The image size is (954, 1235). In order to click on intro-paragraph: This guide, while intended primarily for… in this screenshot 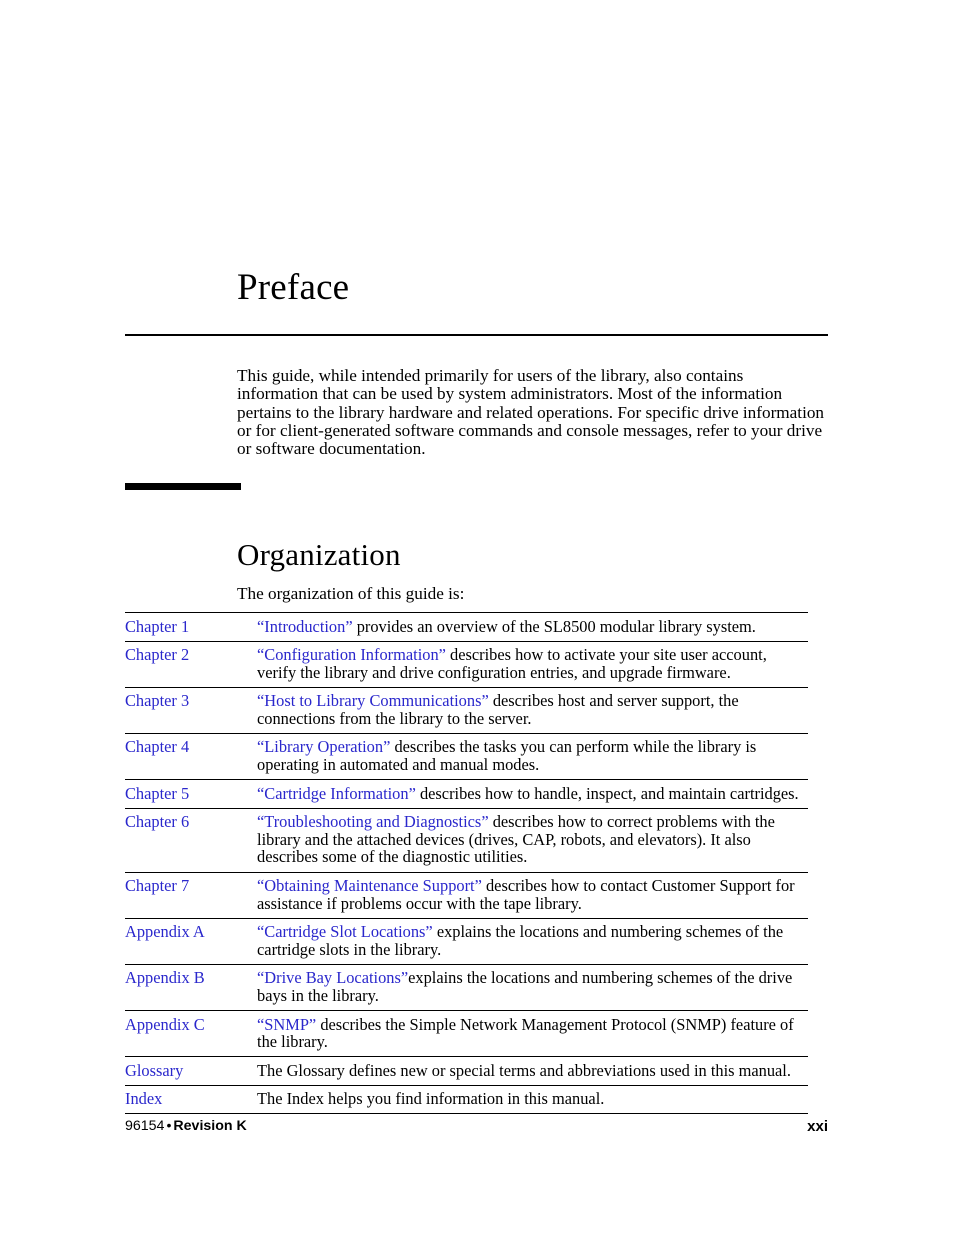, I will do `click(531, 412)`.